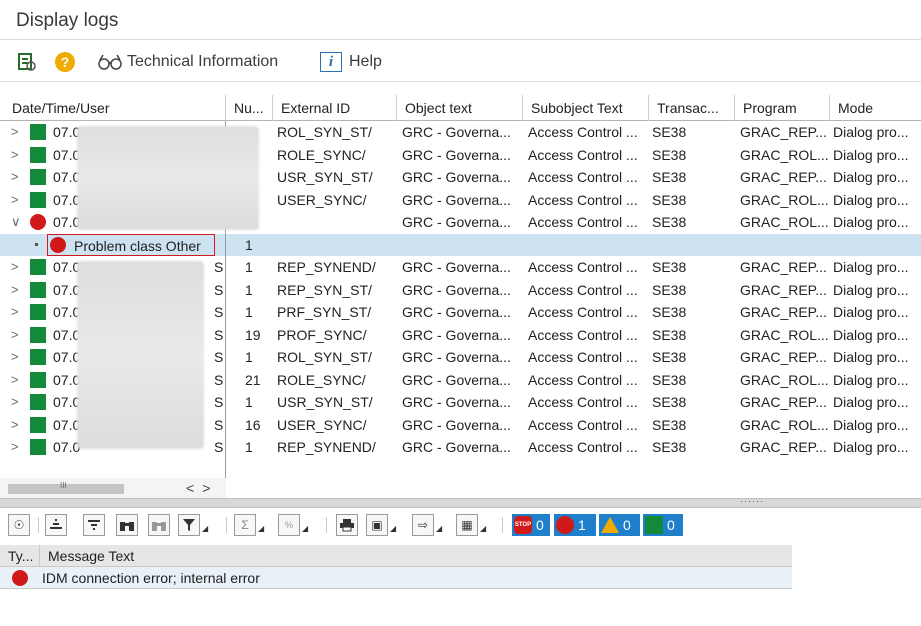 The height and width of the screenshot is (626, 921). What do you see at coordinates (693, 245) in the screenshot?
I see `transaction-cell` at bounding box center [693, 245].